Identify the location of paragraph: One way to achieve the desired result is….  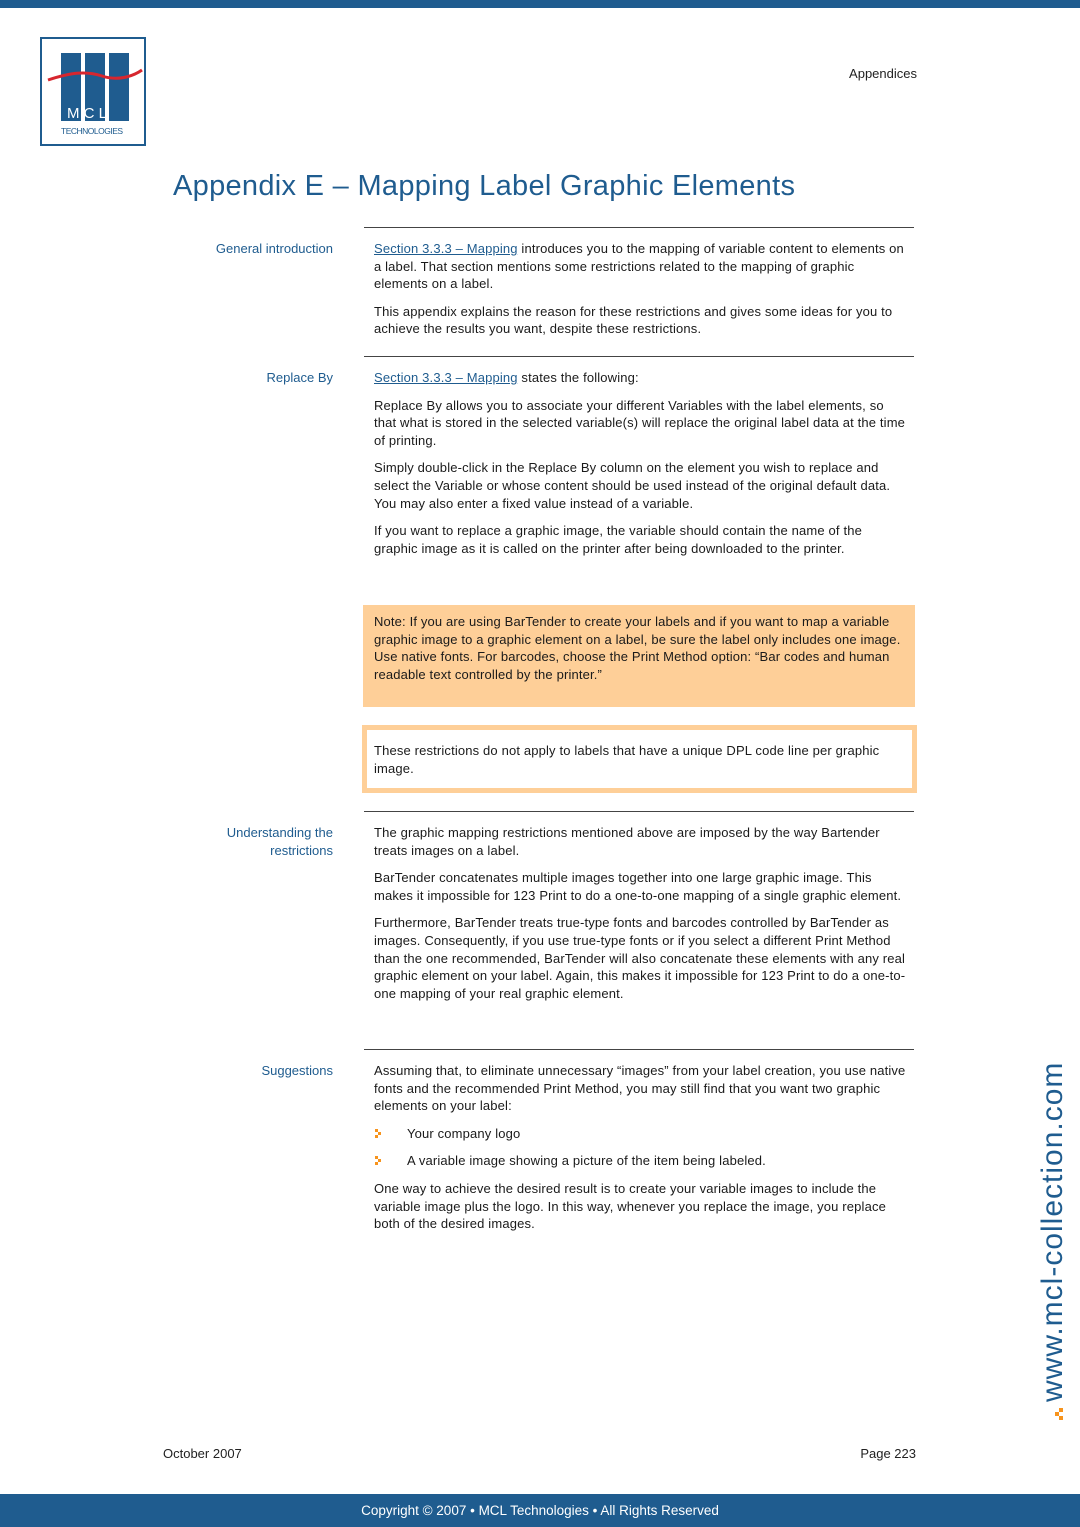
(630, 1206).